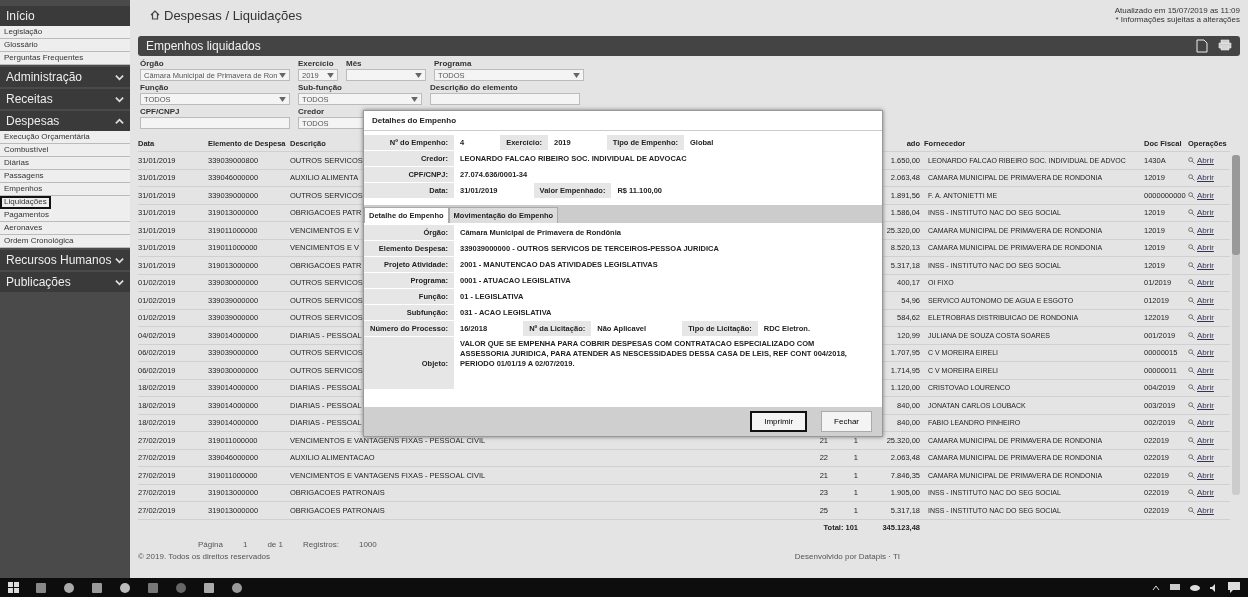 The image size is (1248, 597). What do you see at coordinates (1234, 587) in the screenshot?
I see `notification-icon` at bounding box center [1234, 587].